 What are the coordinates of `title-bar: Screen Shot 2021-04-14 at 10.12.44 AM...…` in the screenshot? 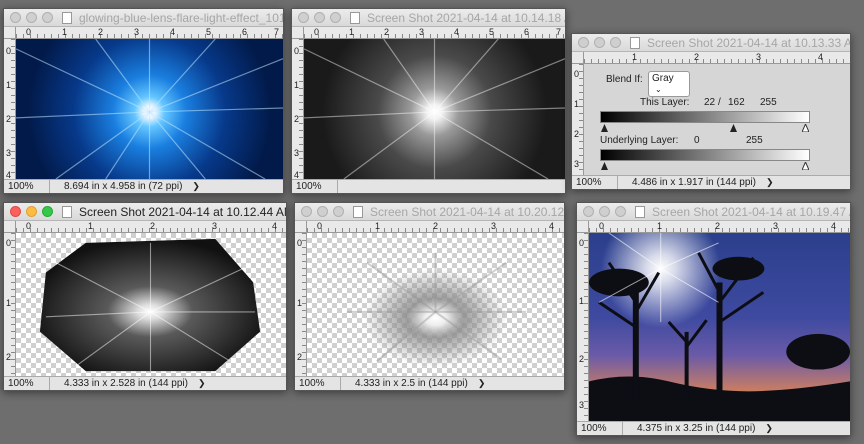 It's located at (145, 212).